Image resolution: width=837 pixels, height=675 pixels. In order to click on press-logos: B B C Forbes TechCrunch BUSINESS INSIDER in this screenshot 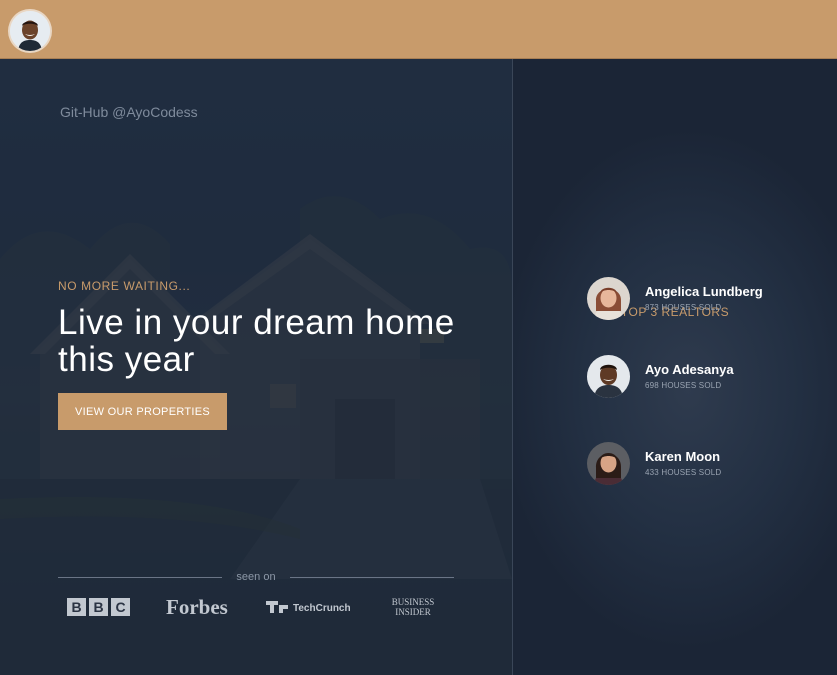, I will do `click(256, 607)`.